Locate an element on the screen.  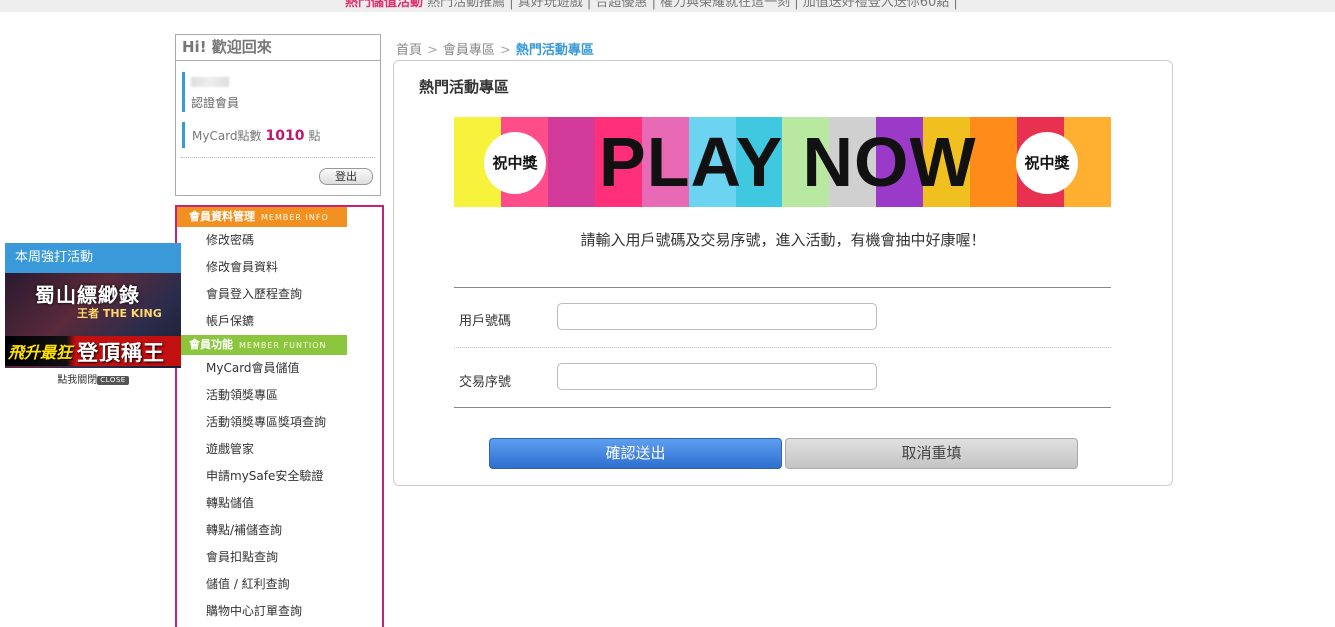
play-now-banner: 祝中獎 PLAY NOW 祝中獎 is located at coordinates (782, 162).